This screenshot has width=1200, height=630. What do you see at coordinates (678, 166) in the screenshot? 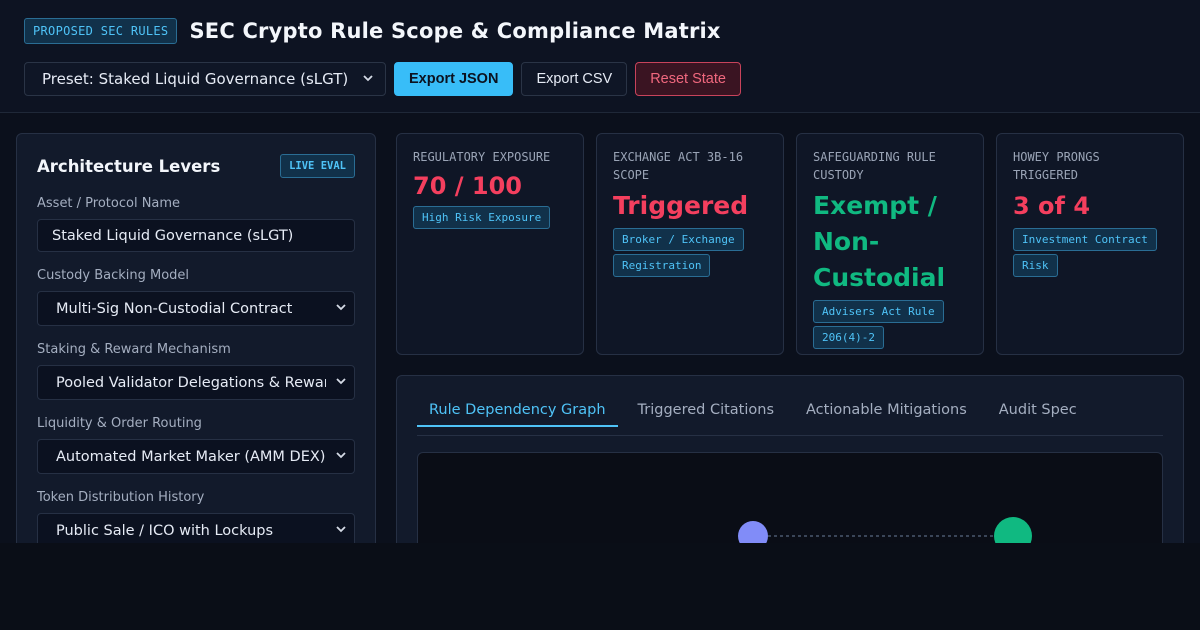
I see `metric-label: EXCHANGE ACT 3B-16 SCOPE` at bounding box center [678, 166].